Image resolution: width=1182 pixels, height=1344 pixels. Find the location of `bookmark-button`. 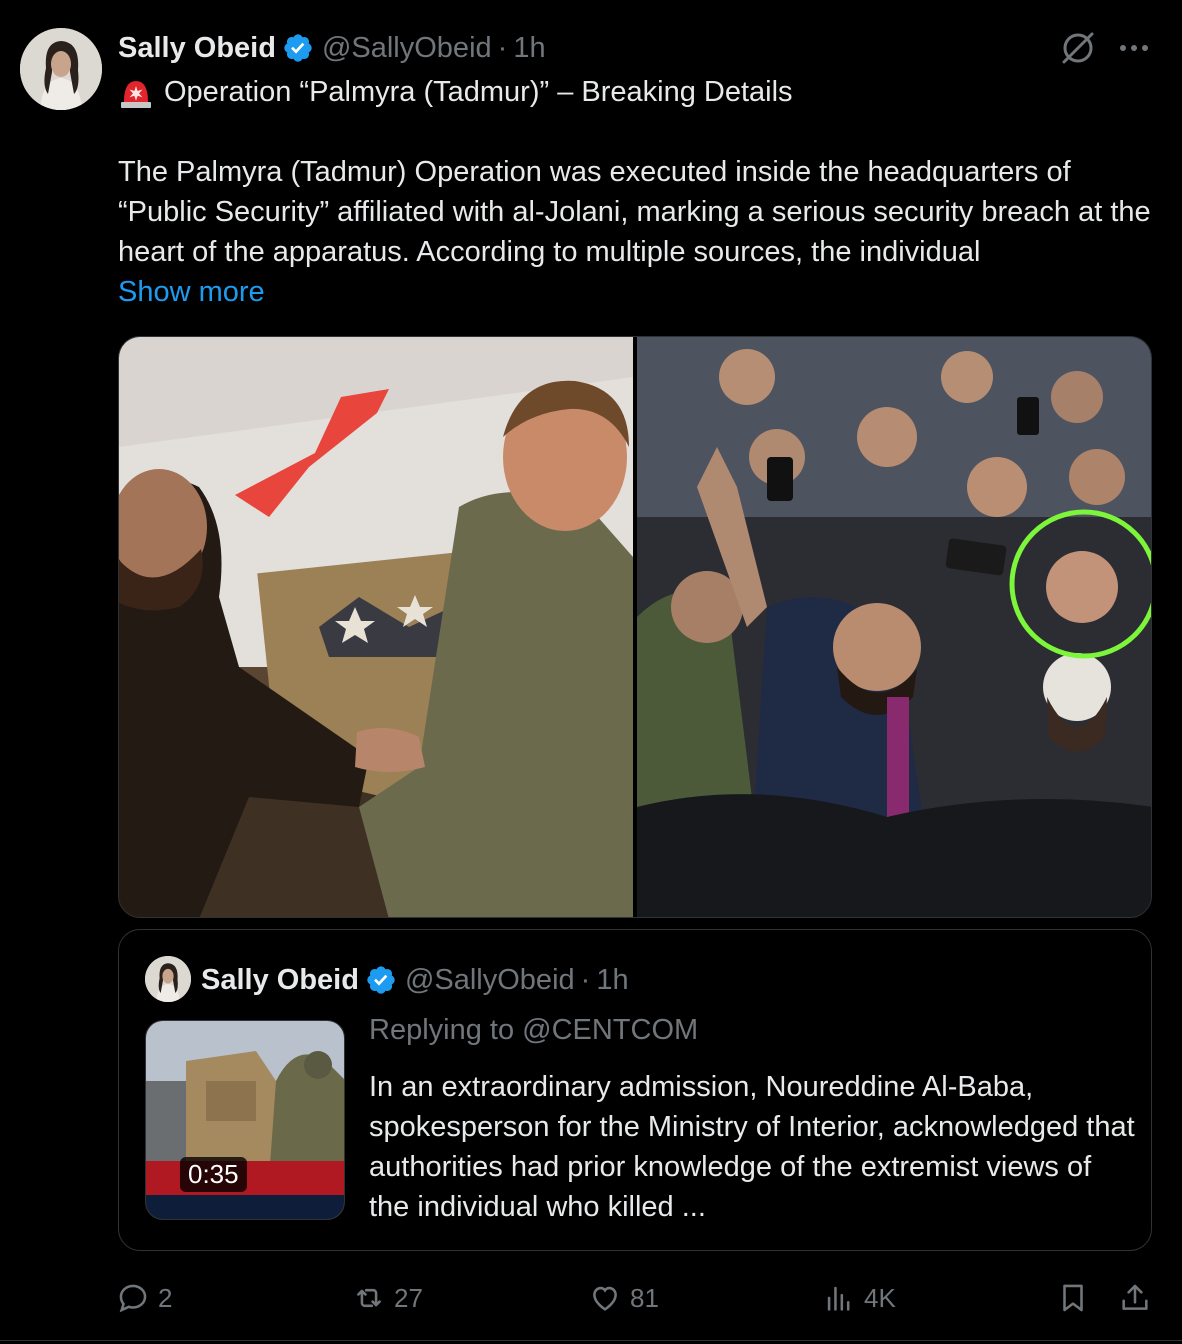

bookmark-button is located at coordinates (1077, 1298).